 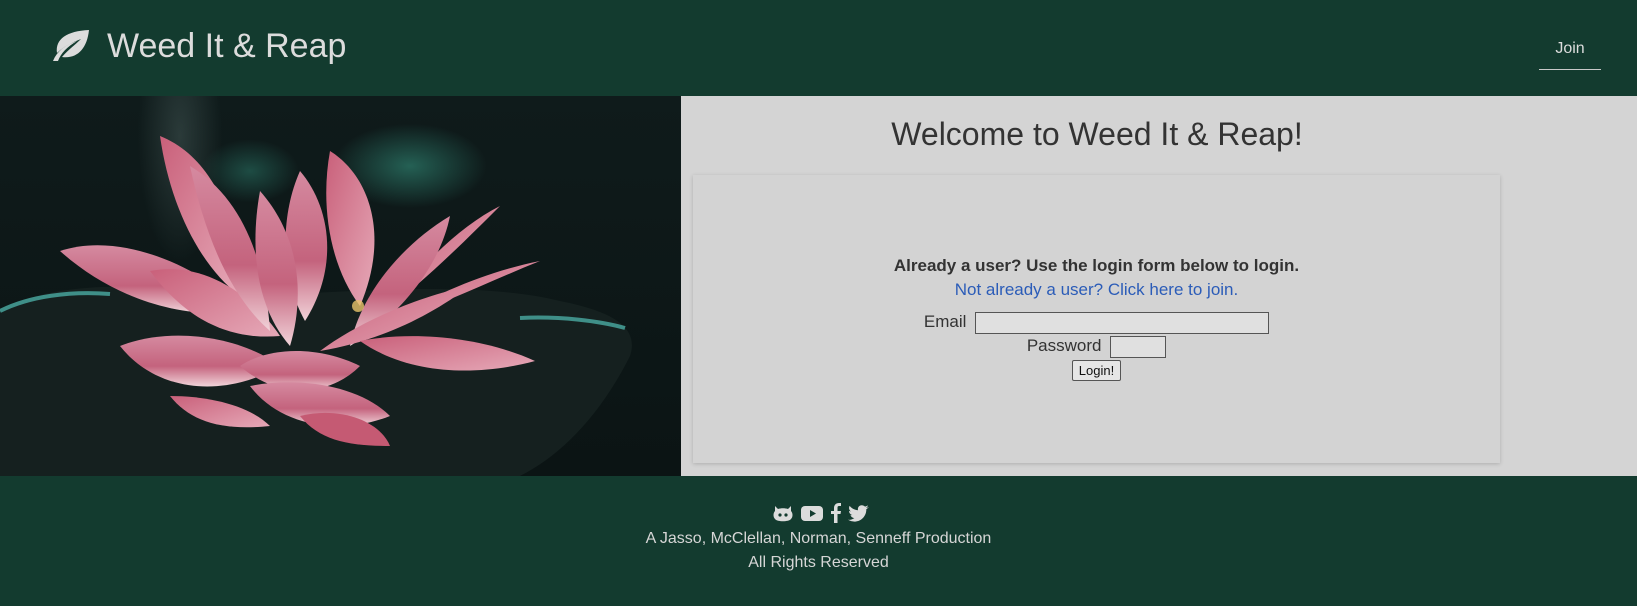 What do you see at coordinates (1097, 134) in the screenshot?
I see `page-title: Welcome to Weed It & Reap!` at bounding box center [1097, 134].